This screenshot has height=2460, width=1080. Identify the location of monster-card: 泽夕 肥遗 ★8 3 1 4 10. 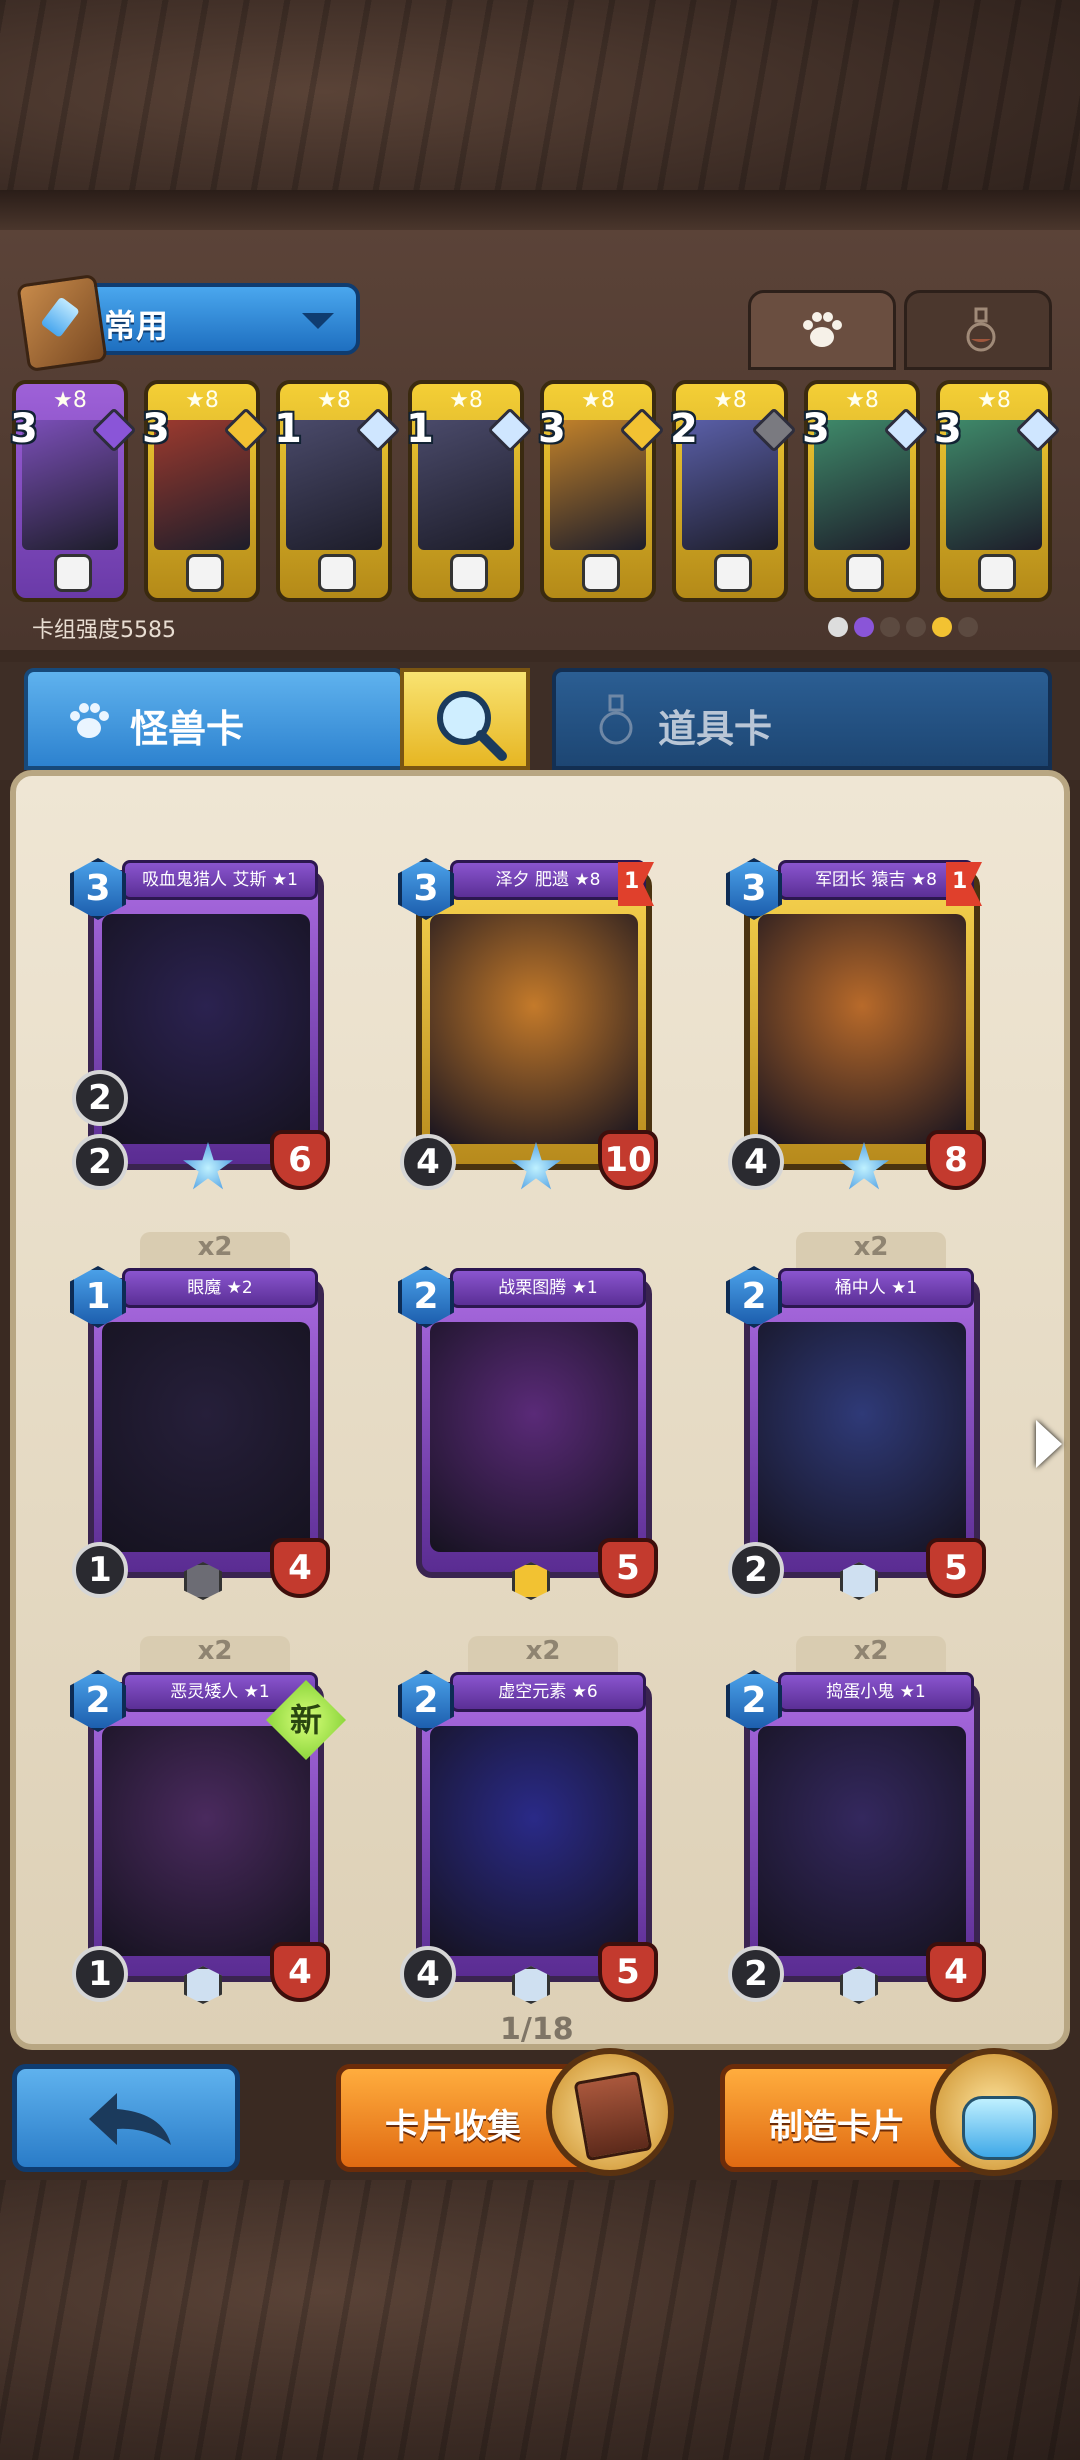
(528, 1024).